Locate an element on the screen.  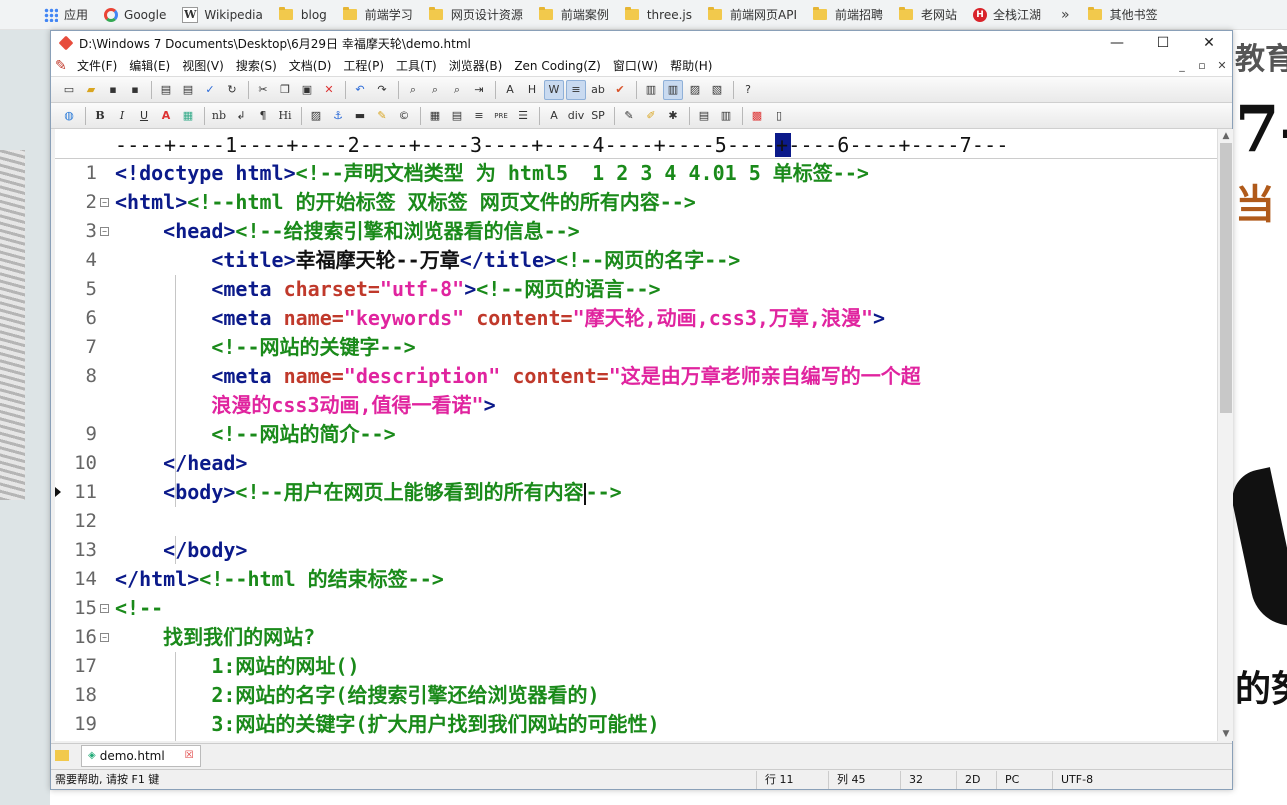
undo-icon: ↶ is located at coordinates (360, 90).